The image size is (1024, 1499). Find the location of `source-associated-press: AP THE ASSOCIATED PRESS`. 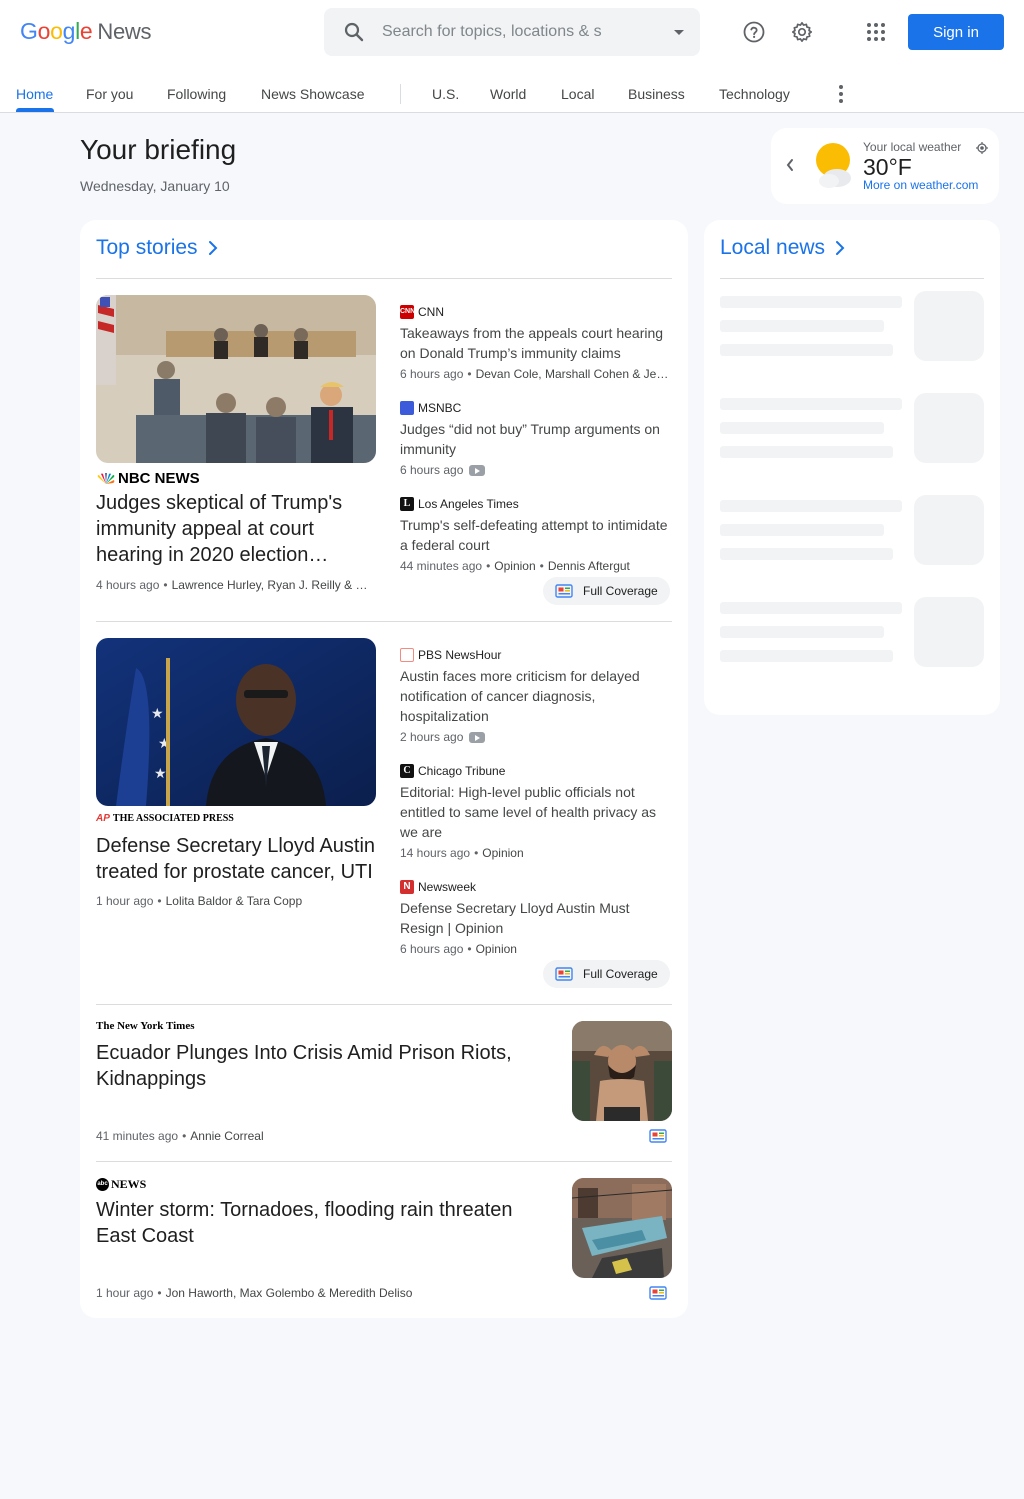

source-associated-press: AP THE ASSOCIATED PRESS is located at coordinates (165, 818).